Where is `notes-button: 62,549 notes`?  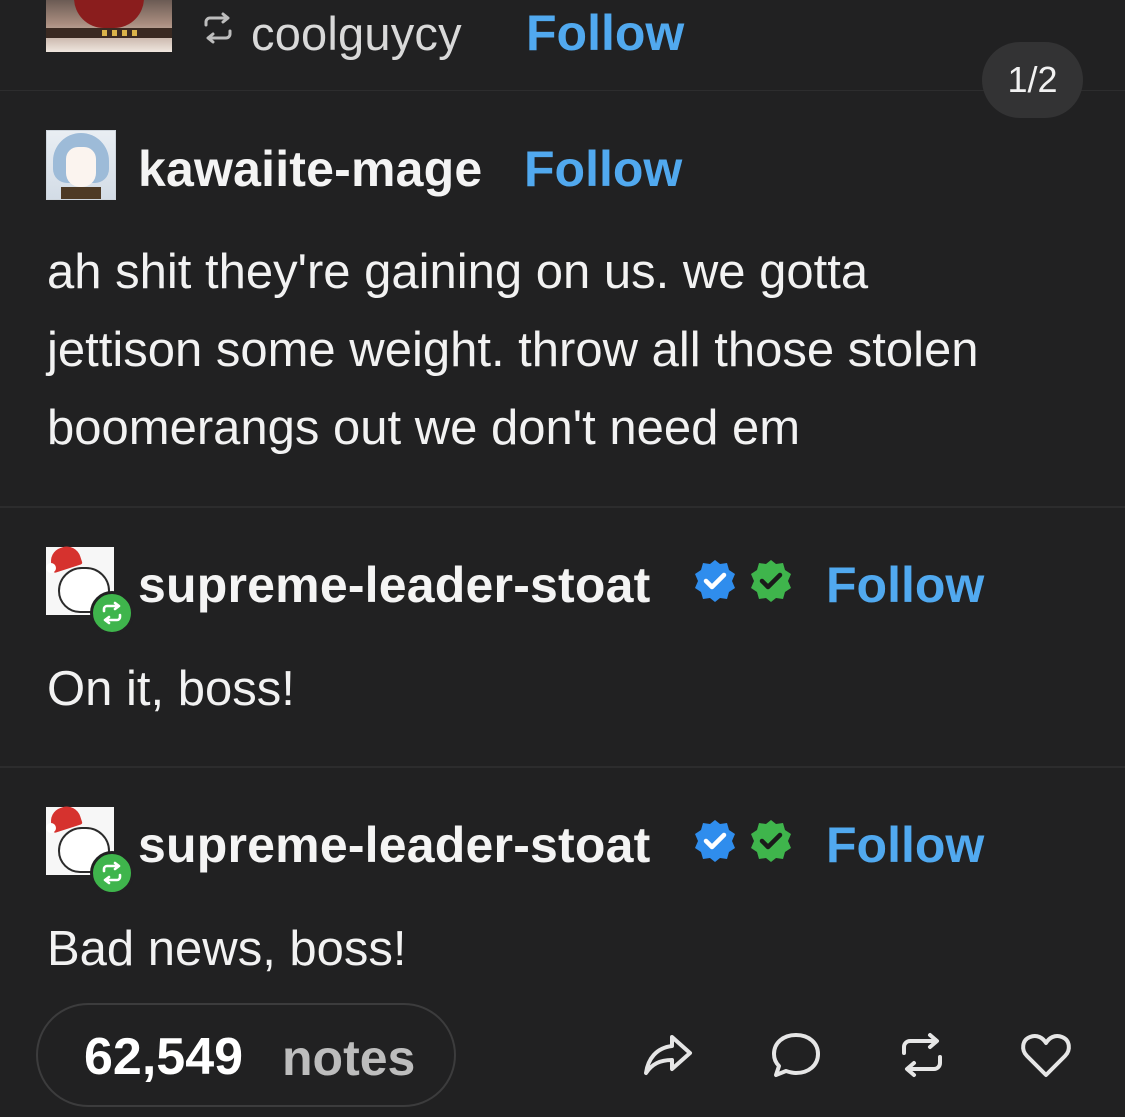
notes-button: 62,549 notes is located at coordinates (246, 1055).